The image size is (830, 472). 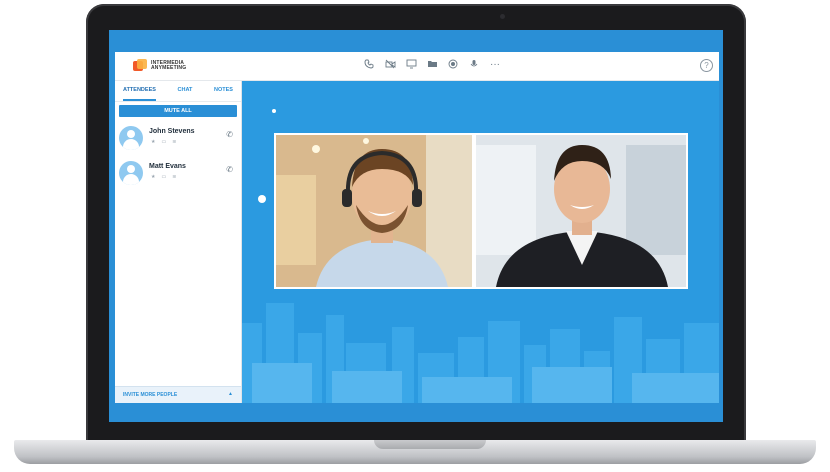 What do you see at coordinates (390, 65) in the screenshot?
I see `video-camera-icon` at bounding box center [390, 65].